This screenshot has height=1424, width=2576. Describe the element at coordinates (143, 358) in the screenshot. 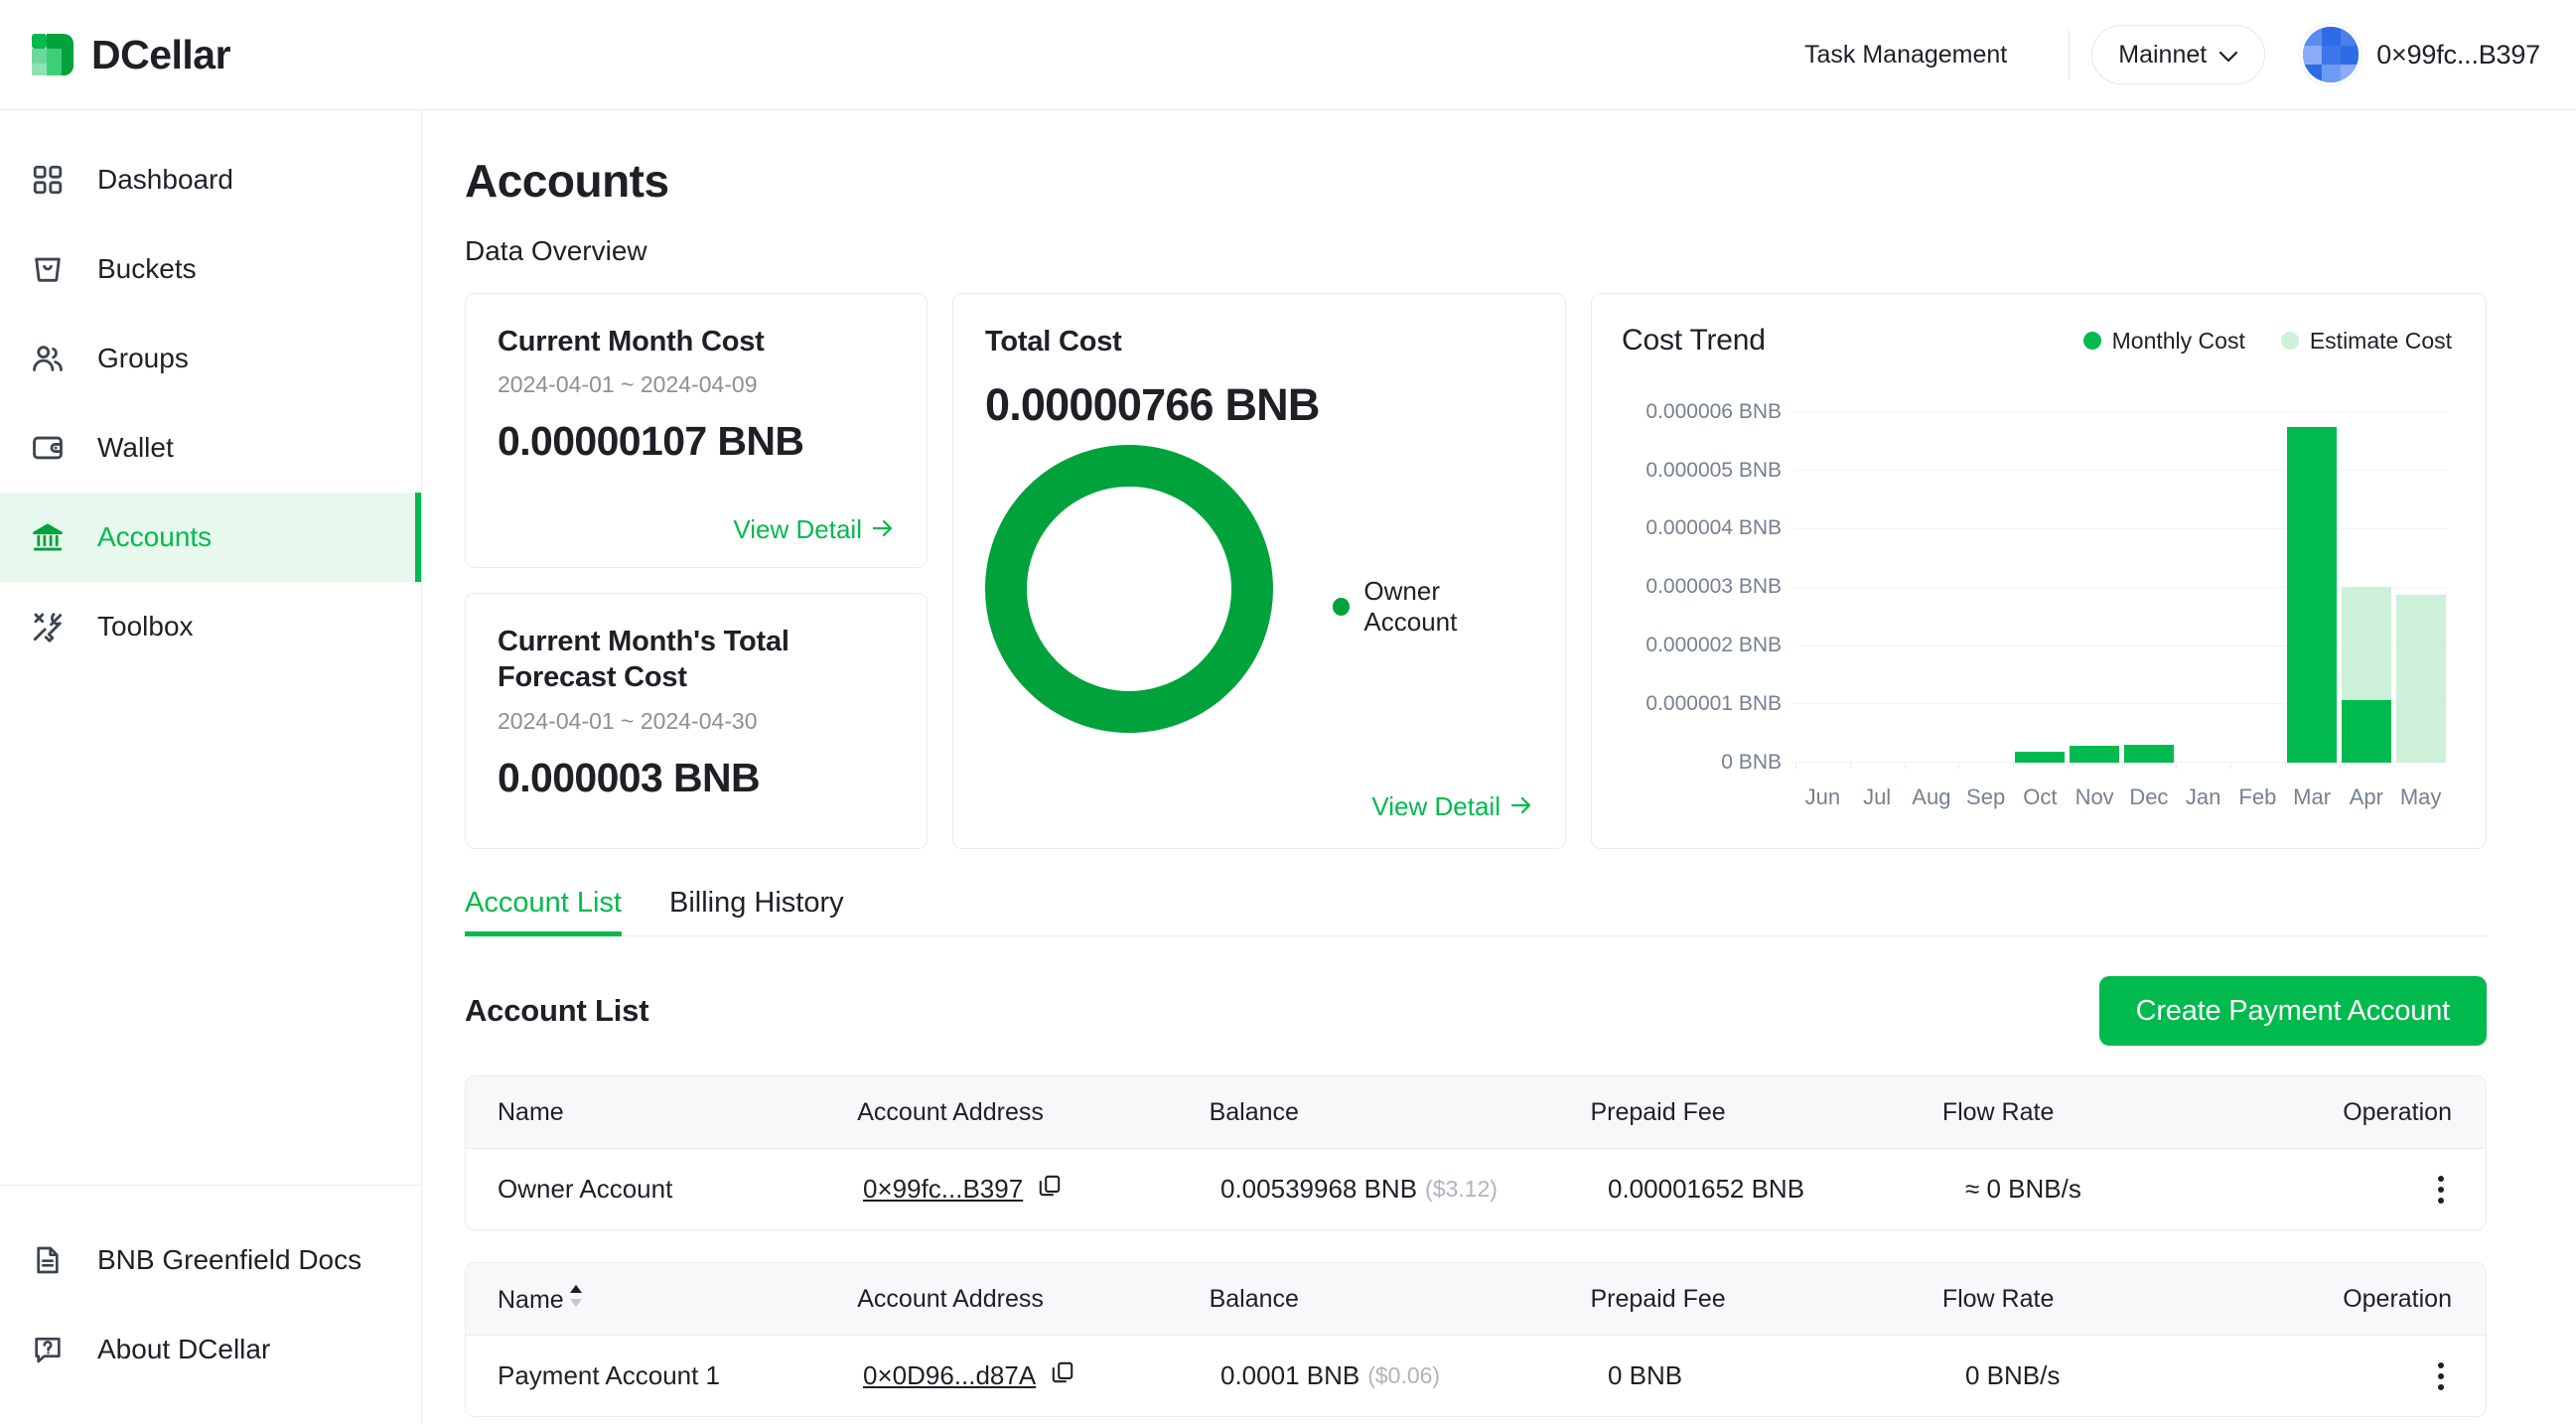

I see `sidebar-item-label: Groups` at that location.